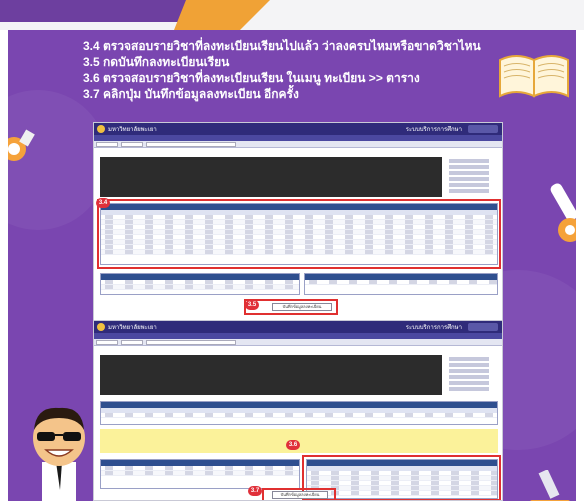 The image size is (584, 501). Describe the element at coordinates (156, 62) in the screenshot. I see `step-3-5: 3.5 กดบันทึกลงทะเบียนเรียน` at that location.